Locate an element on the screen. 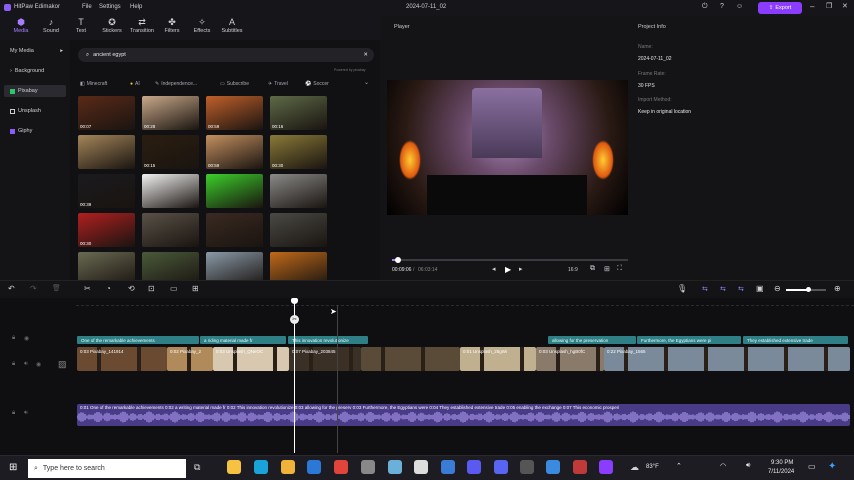  chip-subscribe: ▭ Subscribe is located at coordinates (234, 83).